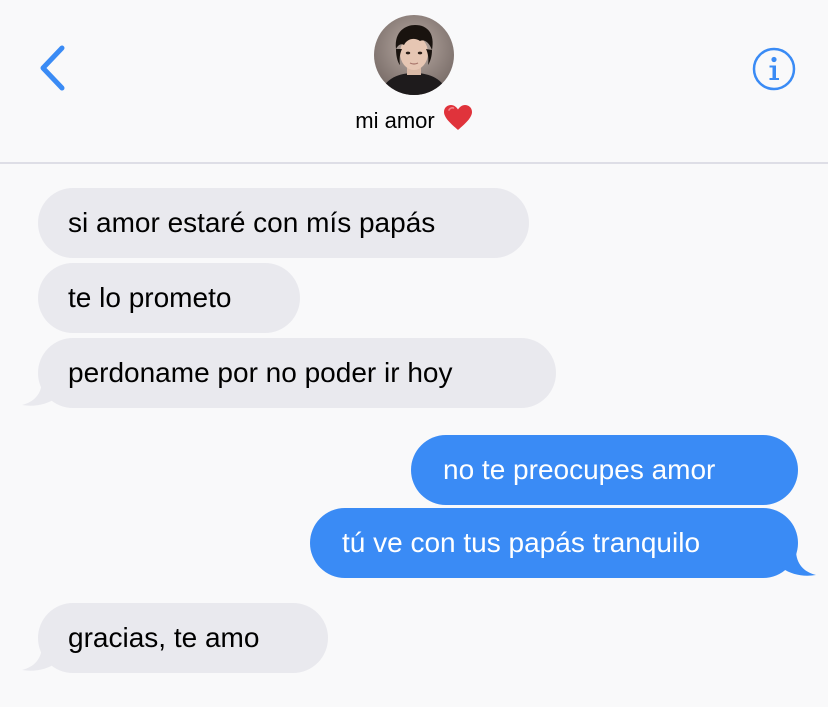  Describe the element at coordinates (579, 469) in the screenshot. I see `message-text: no te preocupes amor` at that location.